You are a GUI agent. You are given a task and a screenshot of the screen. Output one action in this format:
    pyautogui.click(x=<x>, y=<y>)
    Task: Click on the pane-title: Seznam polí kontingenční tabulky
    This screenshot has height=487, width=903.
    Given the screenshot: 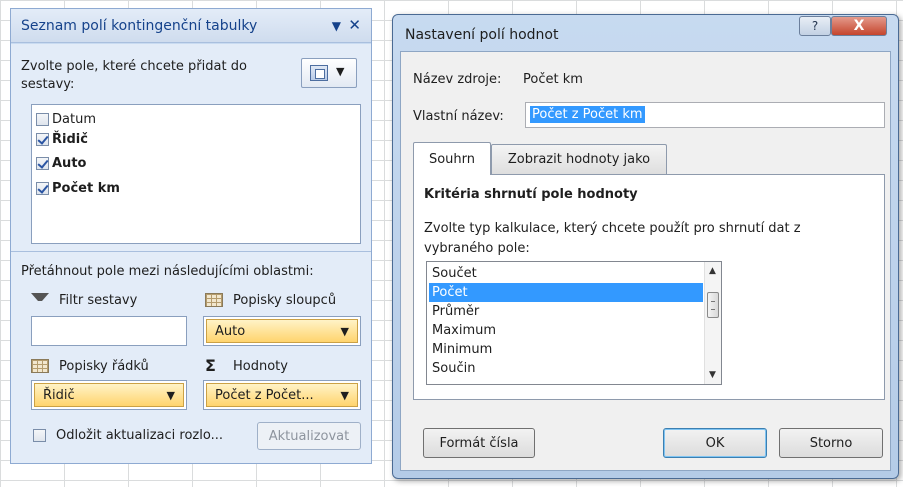 What is the action you would take?
    pyautogui.click(x=139, y=26)
    